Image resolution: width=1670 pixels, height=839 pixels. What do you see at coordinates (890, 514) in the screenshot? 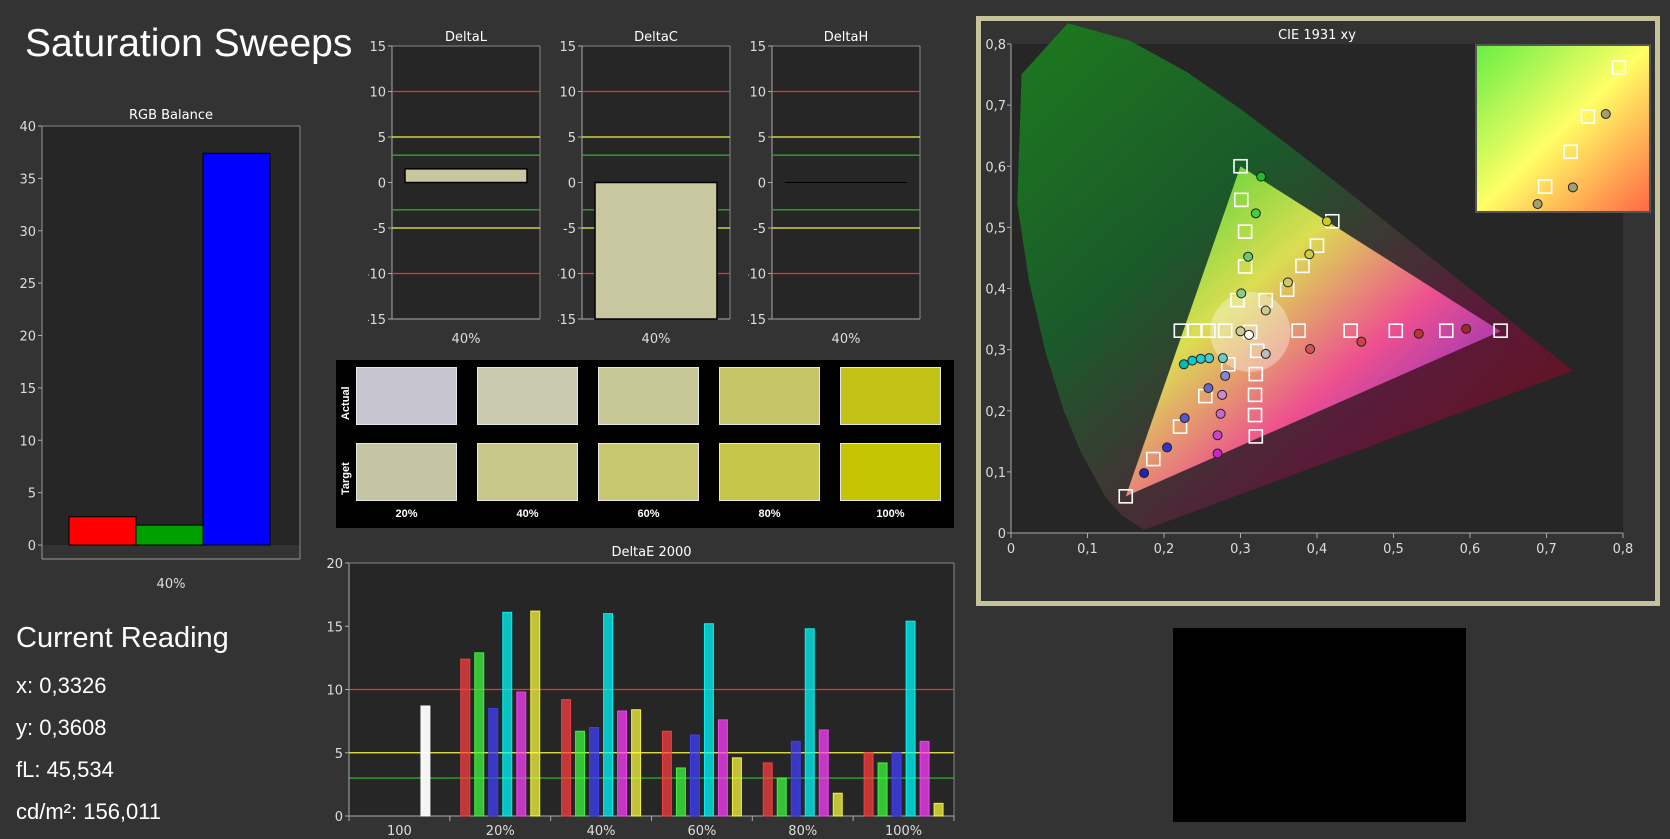
I see `swatch-label: 100%` at bounding box center [890, 514].